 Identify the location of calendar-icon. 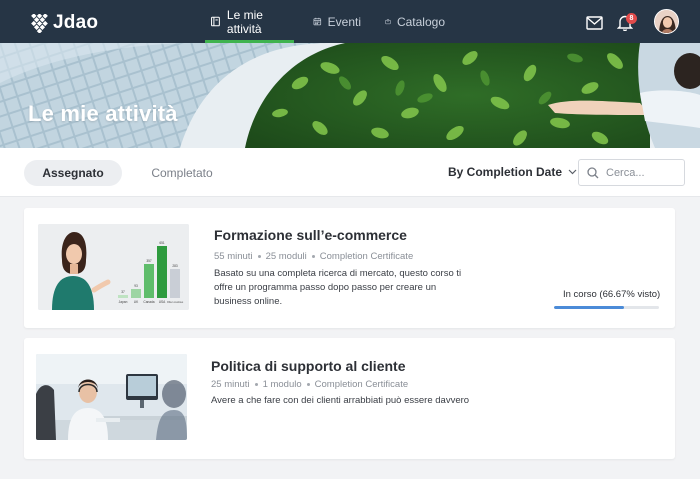
(317, 21).